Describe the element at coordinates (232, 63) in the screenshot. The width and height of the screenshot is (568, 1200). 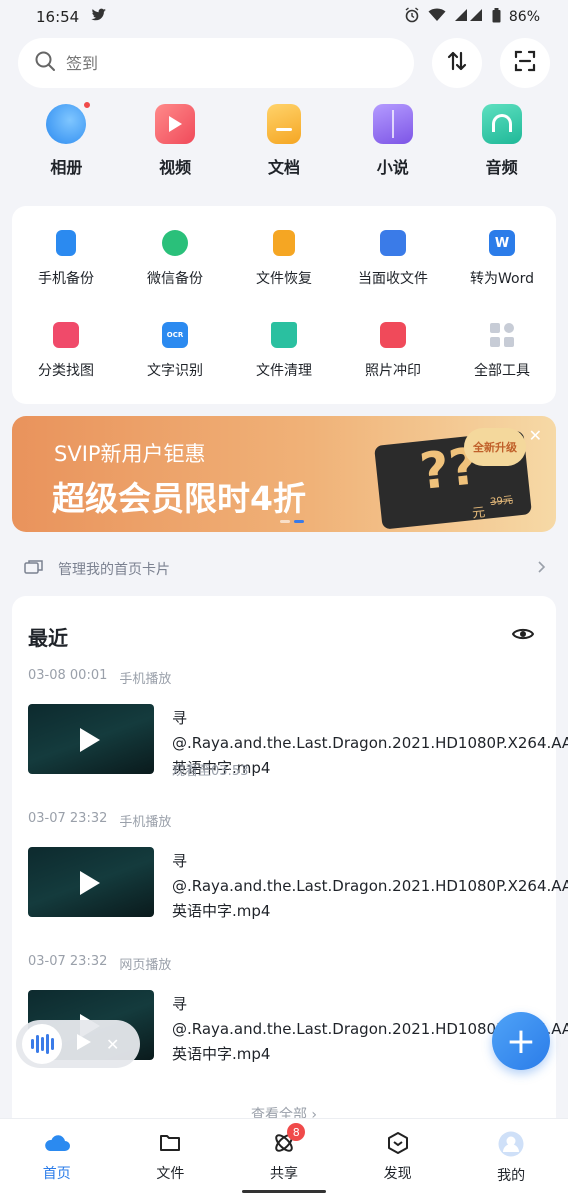
I see `search-input` at that location.